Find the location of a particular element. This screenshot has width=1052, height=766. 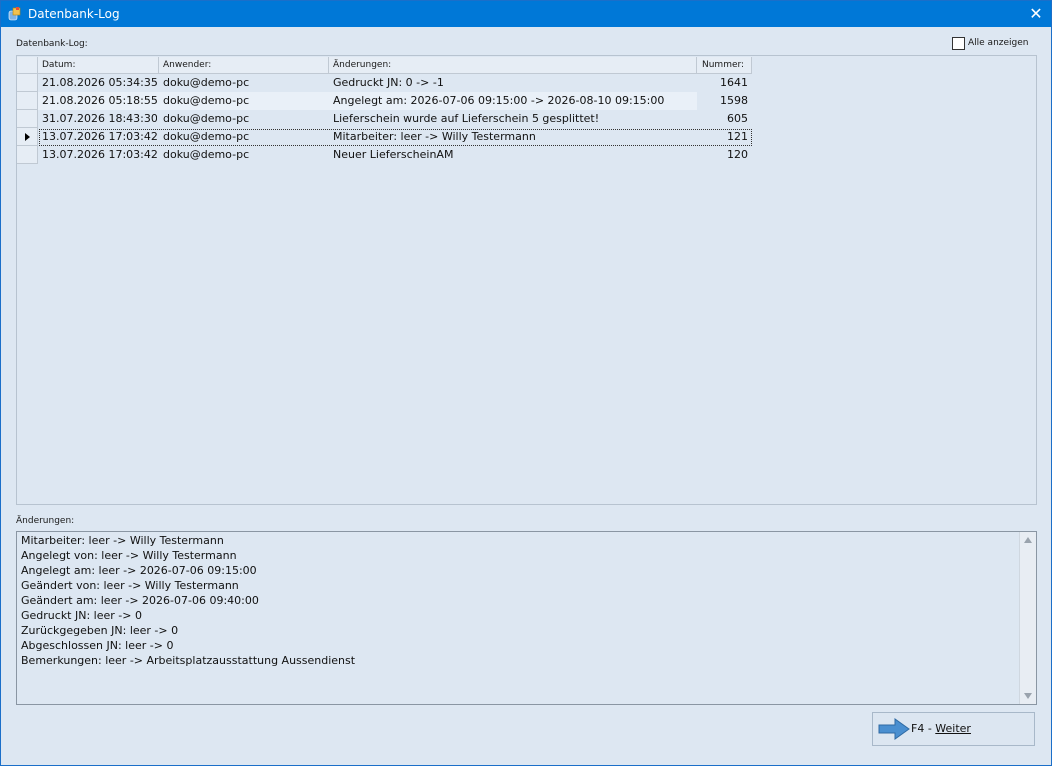

column-header-aenderungen: Änderungen: is located at coordinates (513, 65).